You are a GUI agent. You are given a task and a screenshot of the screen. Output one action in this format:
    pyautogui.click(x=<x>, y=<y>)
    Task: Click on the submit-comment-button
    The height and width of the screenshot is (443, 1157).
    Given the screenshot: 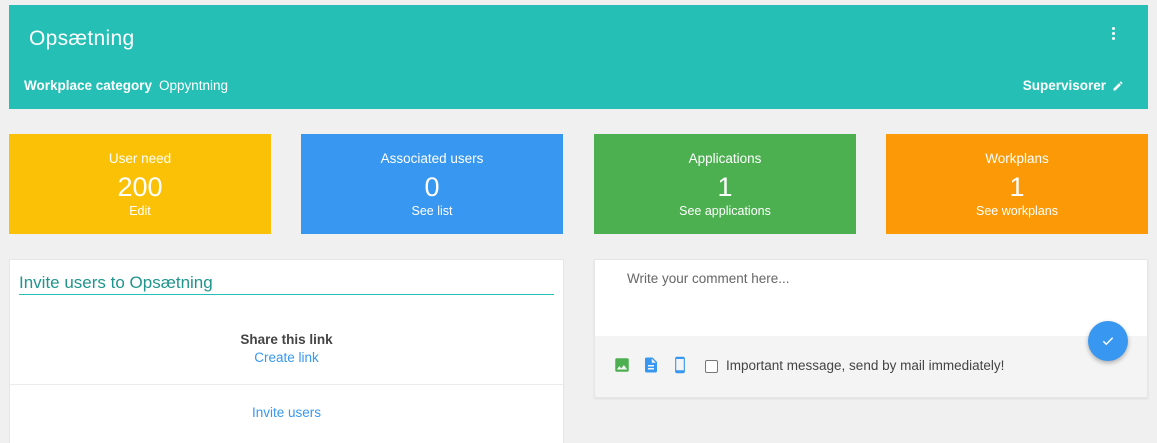 What is the action you would take?
    pyautogui.click(x=1108, y=341)
    